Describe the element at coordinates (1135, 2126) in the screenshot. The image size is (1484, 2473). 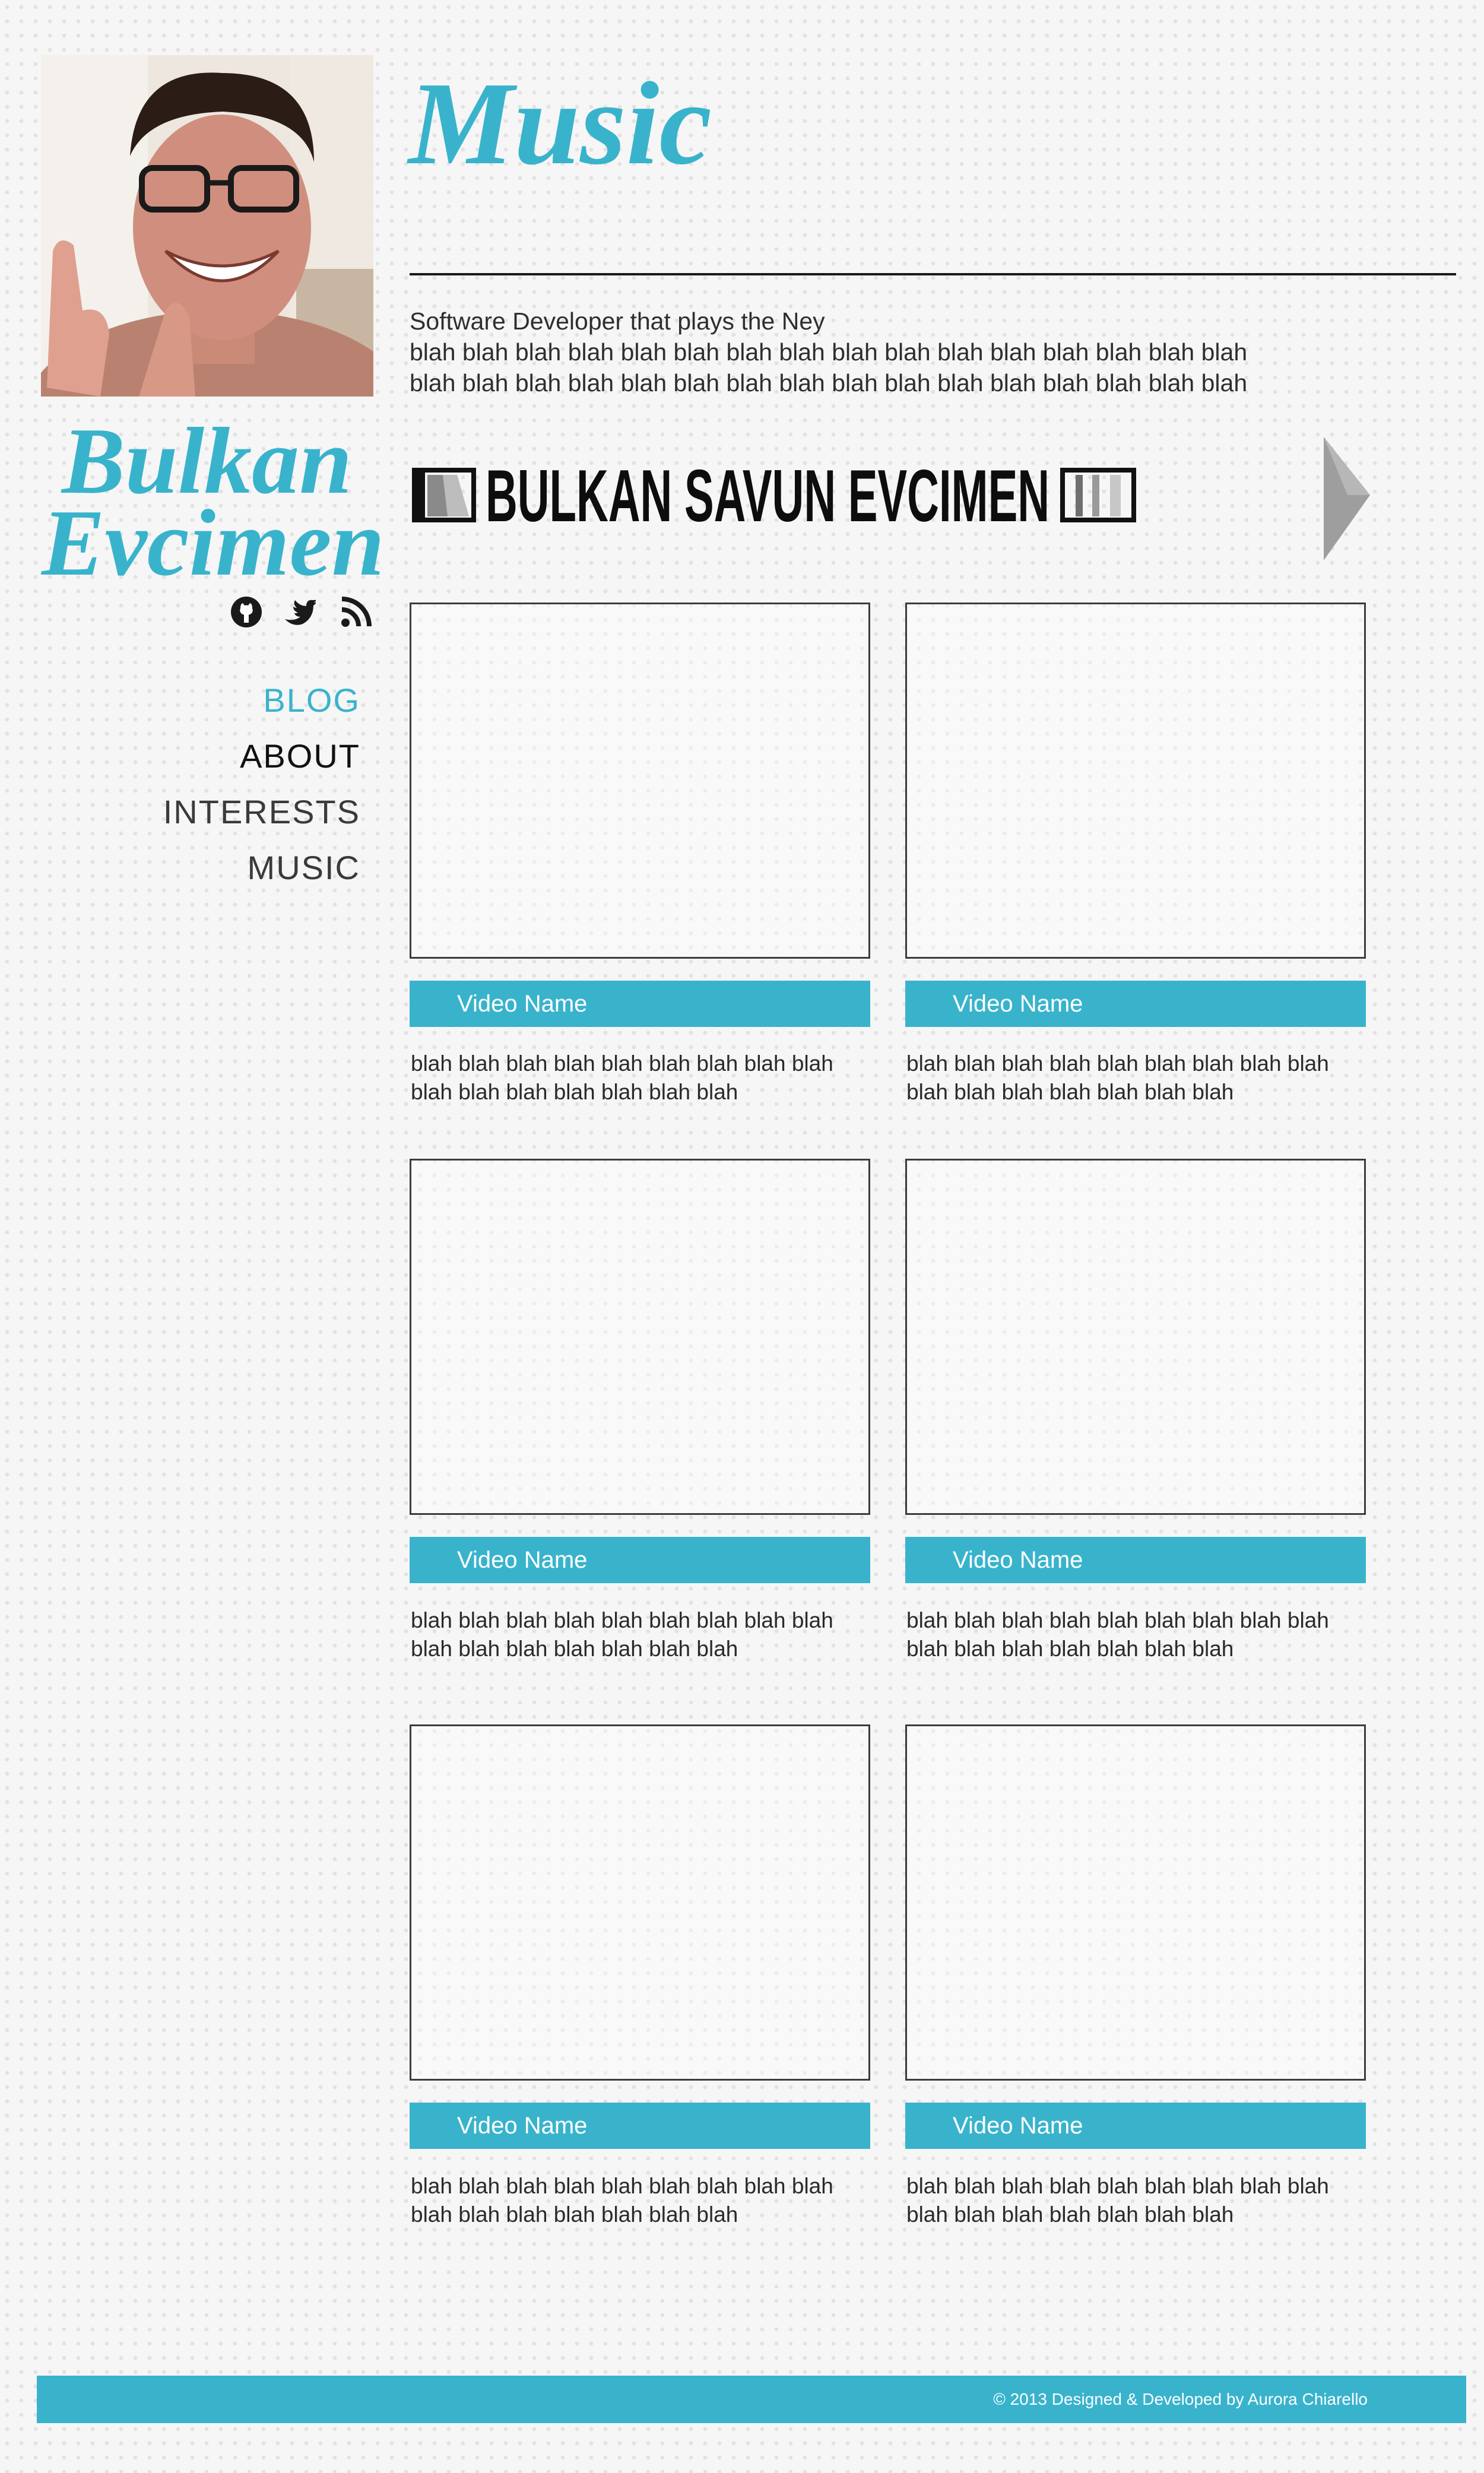
I see `video-title-6: Video Name` at that location.